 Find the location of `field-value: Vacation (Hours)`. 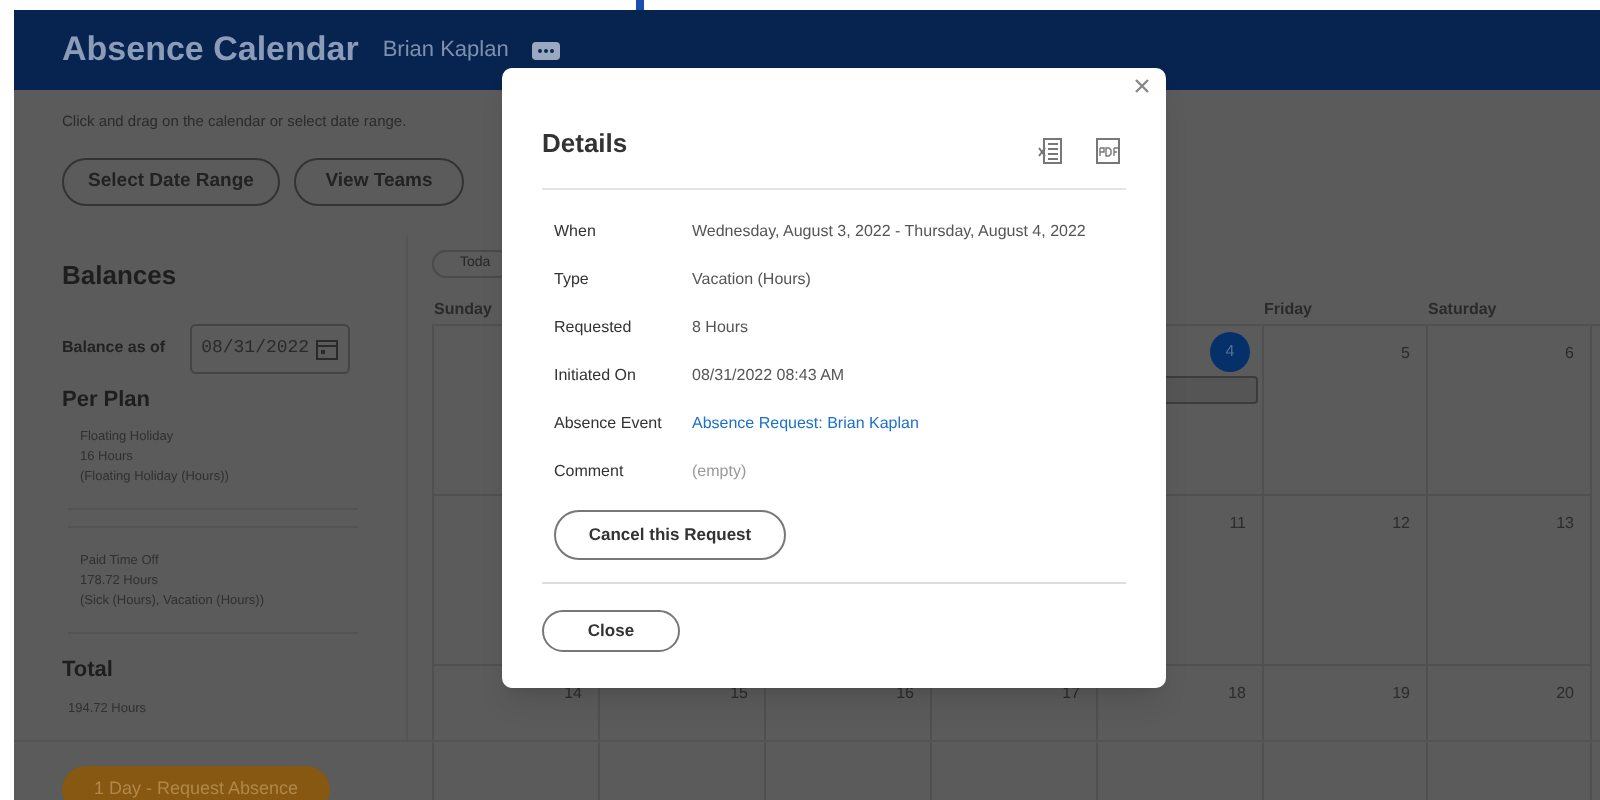

field-value: Vacation (Hours) is located at coordinates (751, 280).